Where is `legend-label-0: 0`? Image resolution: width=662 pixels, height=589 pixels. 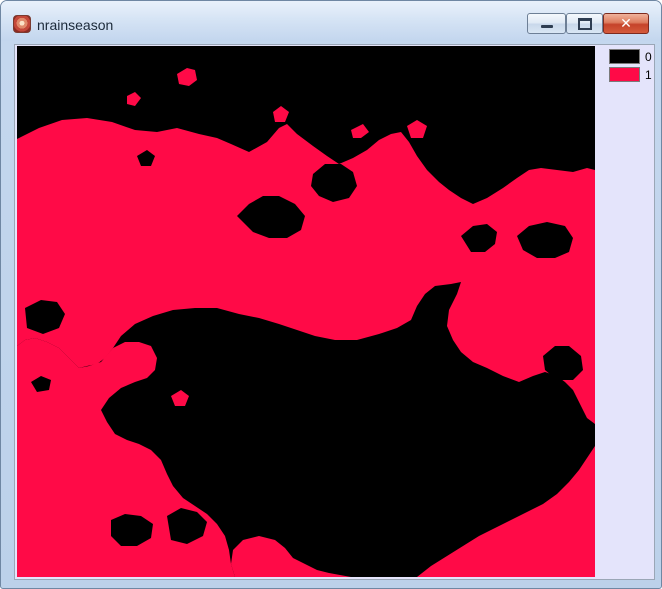
legend-label-0: 0 is located at coordinates (648, 57).